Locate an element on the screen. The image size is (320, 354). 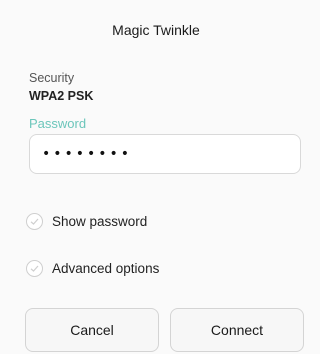
network-name-title: Magic Twinkle is located at coordinates (156, 30).